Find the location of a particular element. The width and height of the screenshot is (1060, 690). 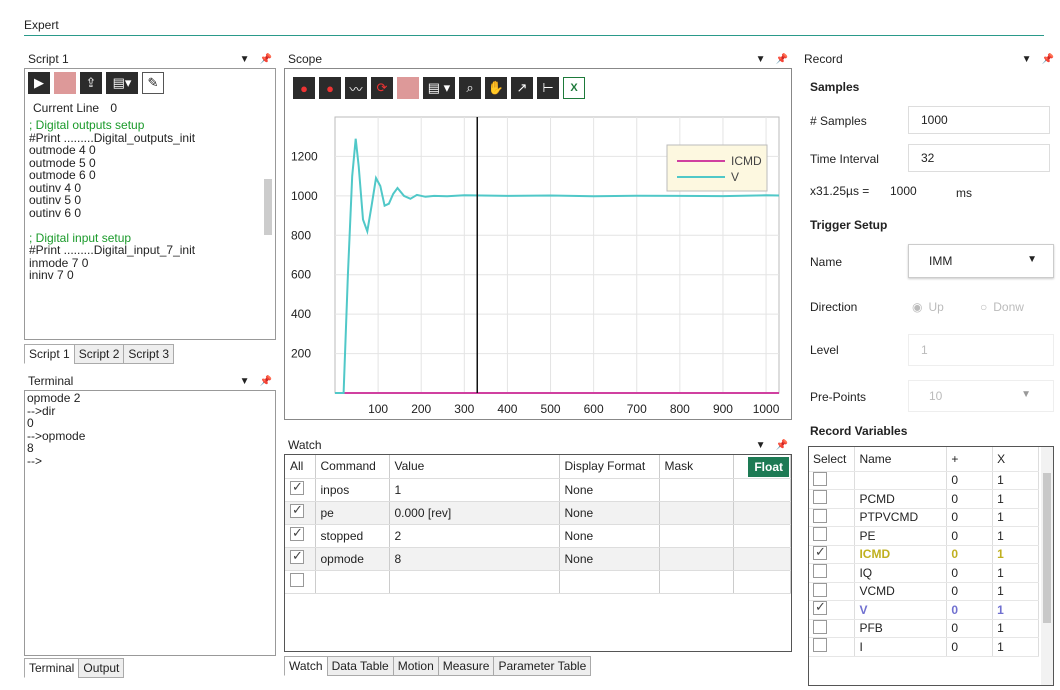

edit-icon: ✎ is located at coordinates (153, 83).